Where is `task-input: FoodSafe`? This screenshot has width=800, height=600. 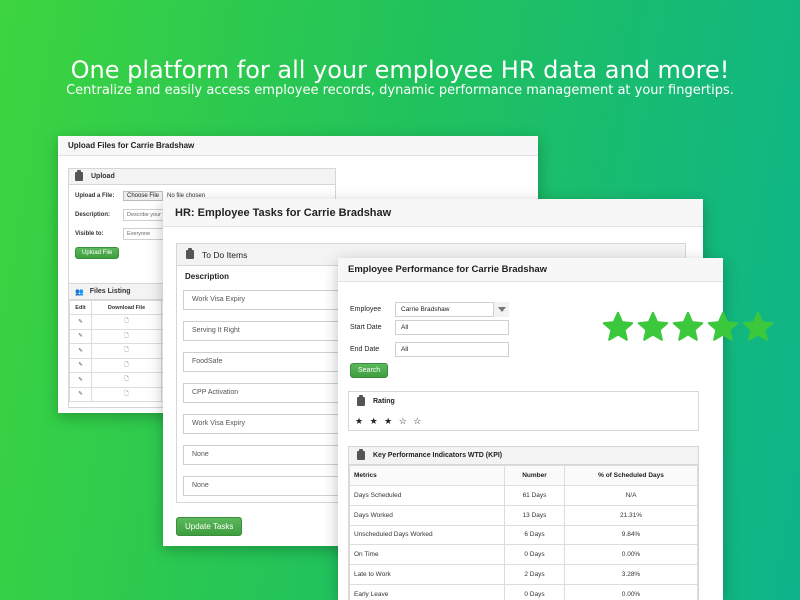 task-input: FoodSafe is located at coordinates (263, 362).